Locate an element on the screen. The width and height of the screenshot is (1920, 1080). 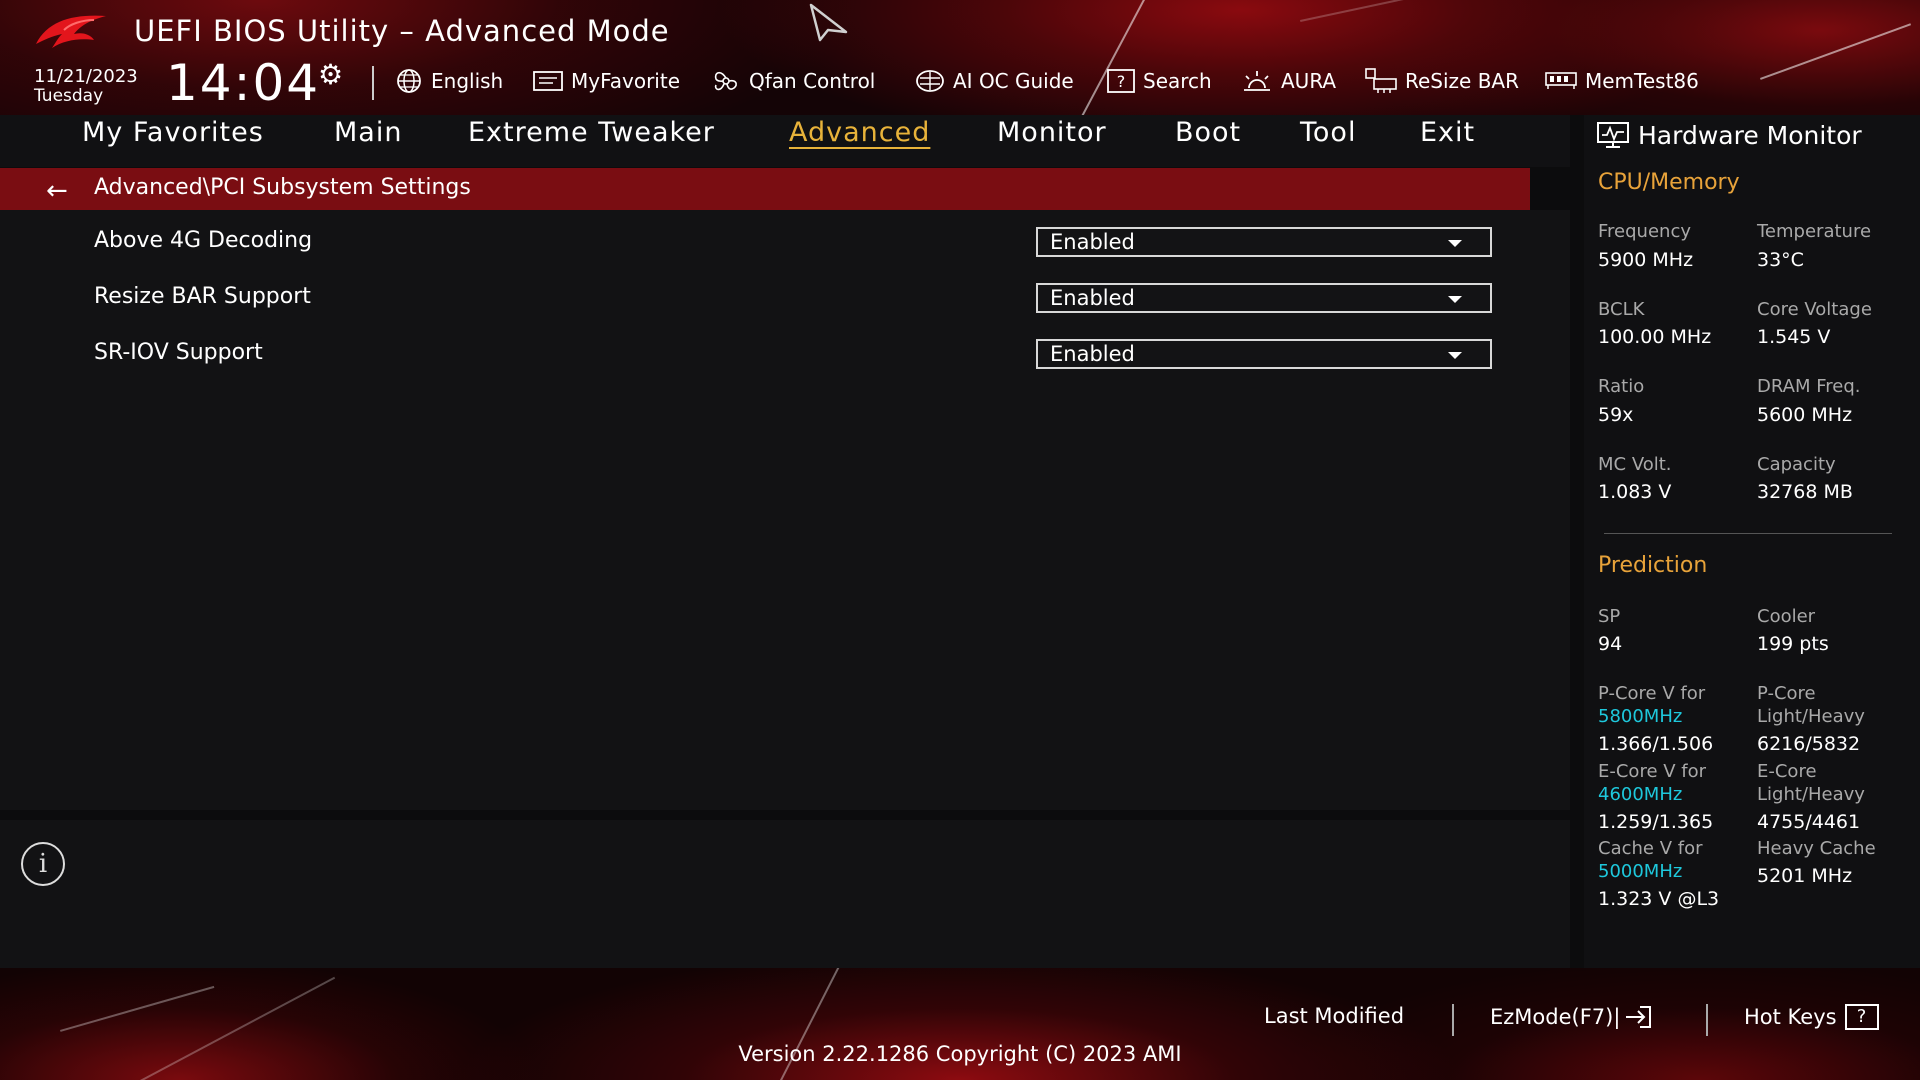
fan-icon is located at coordinates (726, 81).